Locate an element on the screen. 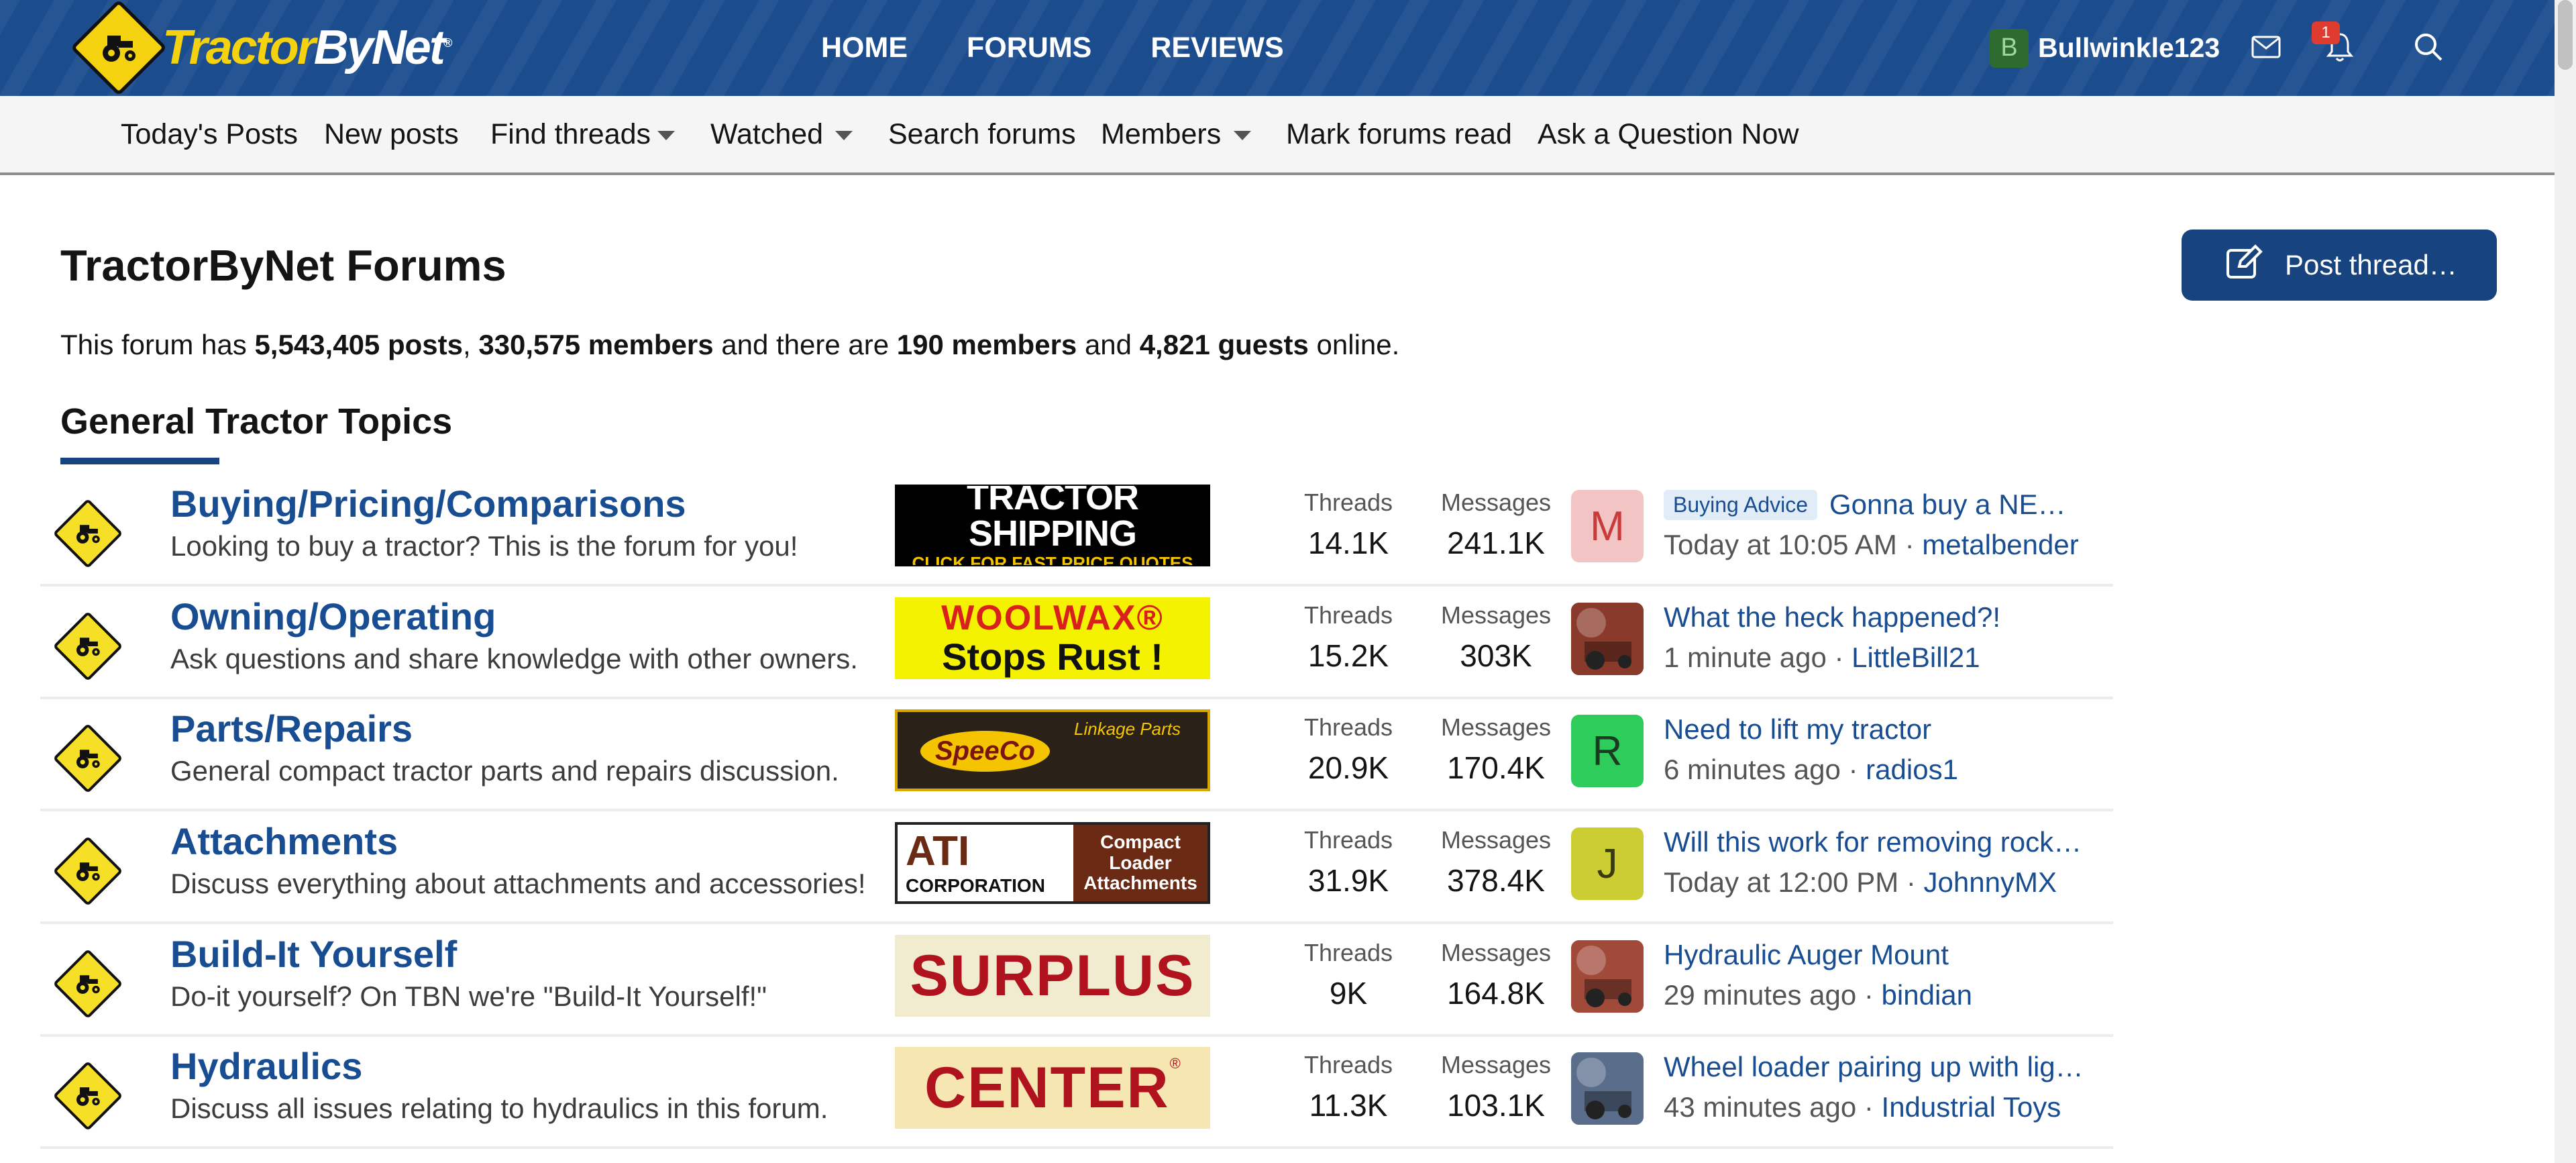  sponsor-ad-banner: CENTER ® is located at coordinates (1052, 1088).